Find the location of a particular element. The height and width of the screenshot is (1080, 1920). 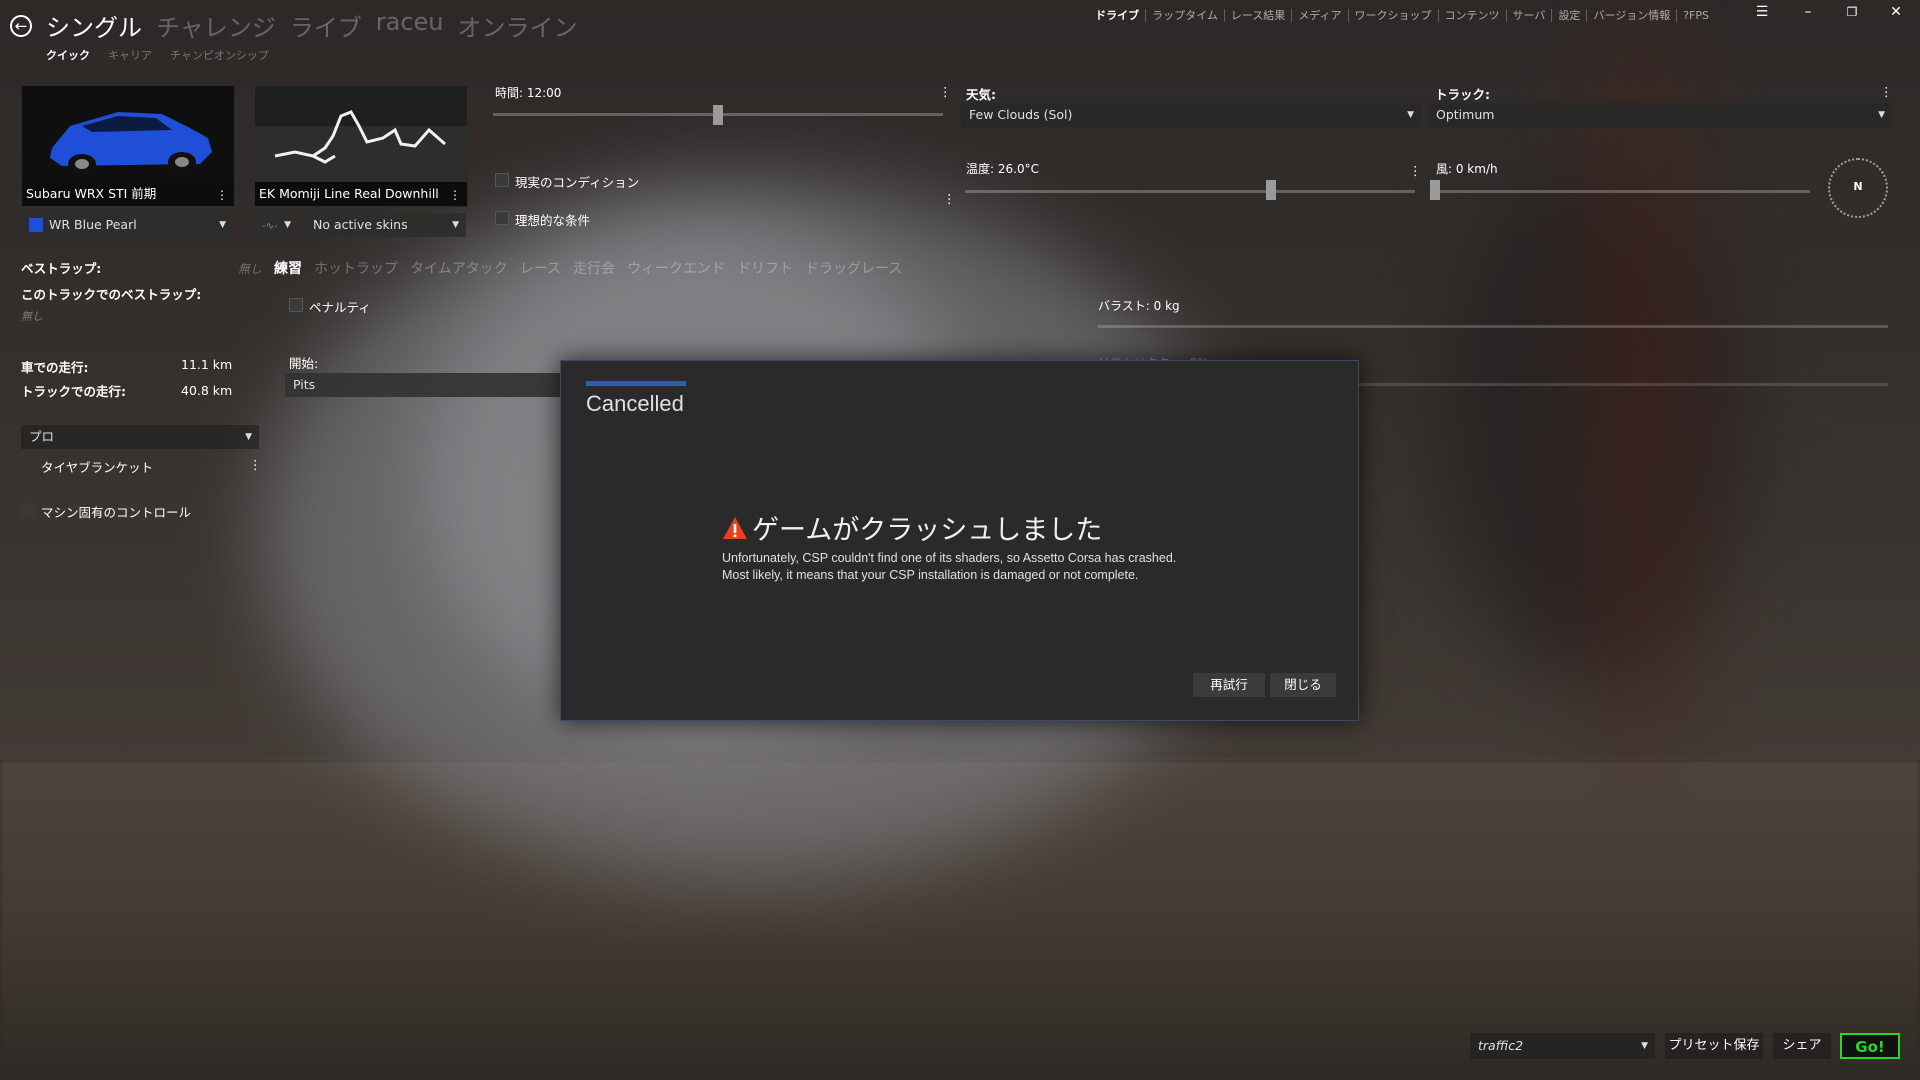

tyre-blanket-checkbox is located at coordinates (32, 465).